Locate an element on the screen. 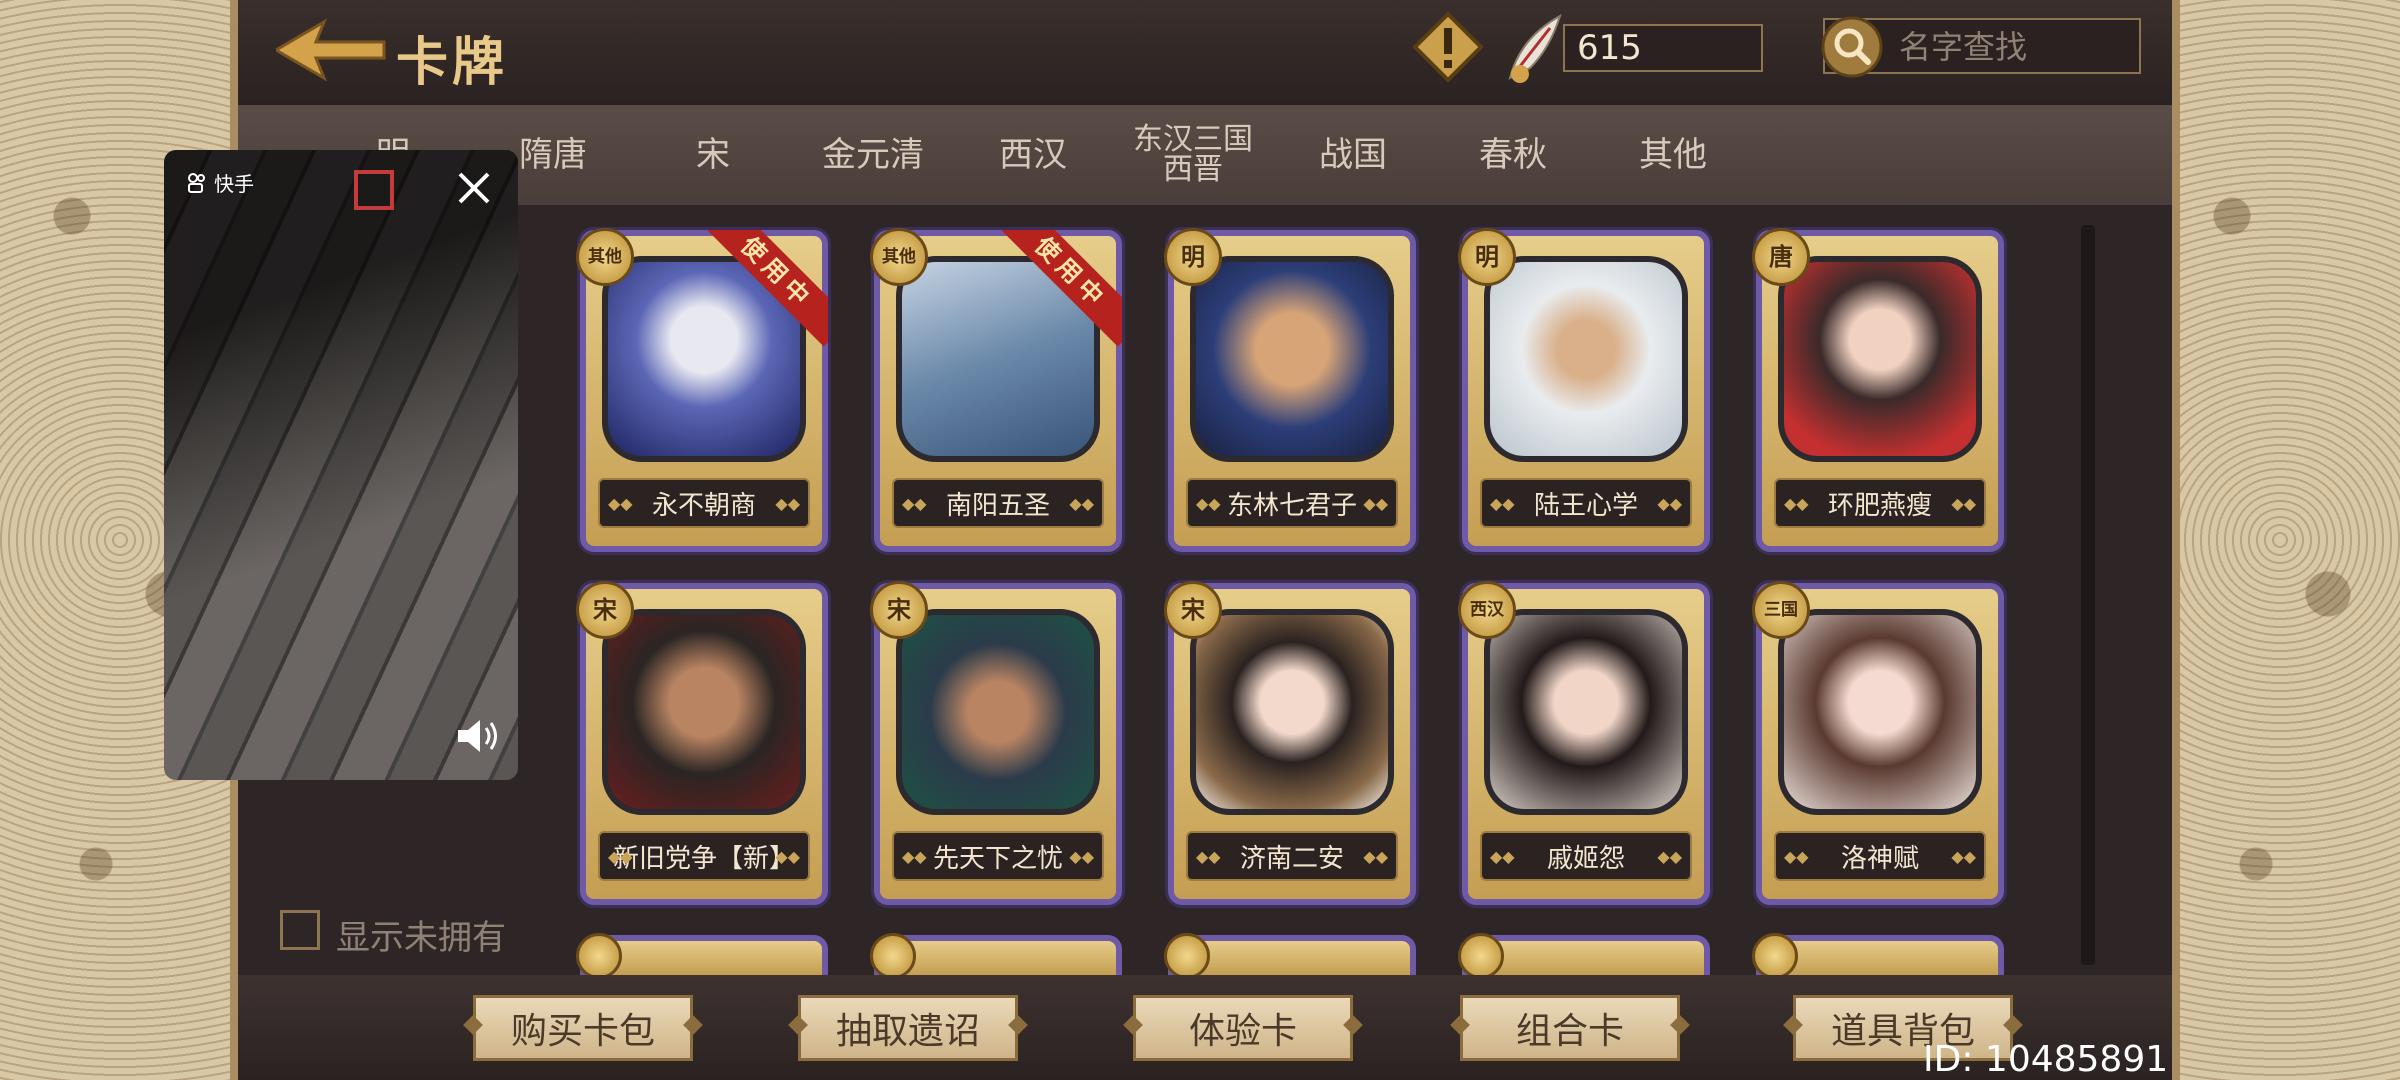 The width and height of the screenshot is (2400, 1080). card-name-plate: ◆◆ 东林七君子 ◆◆ is located at coordinates (1292, 503).